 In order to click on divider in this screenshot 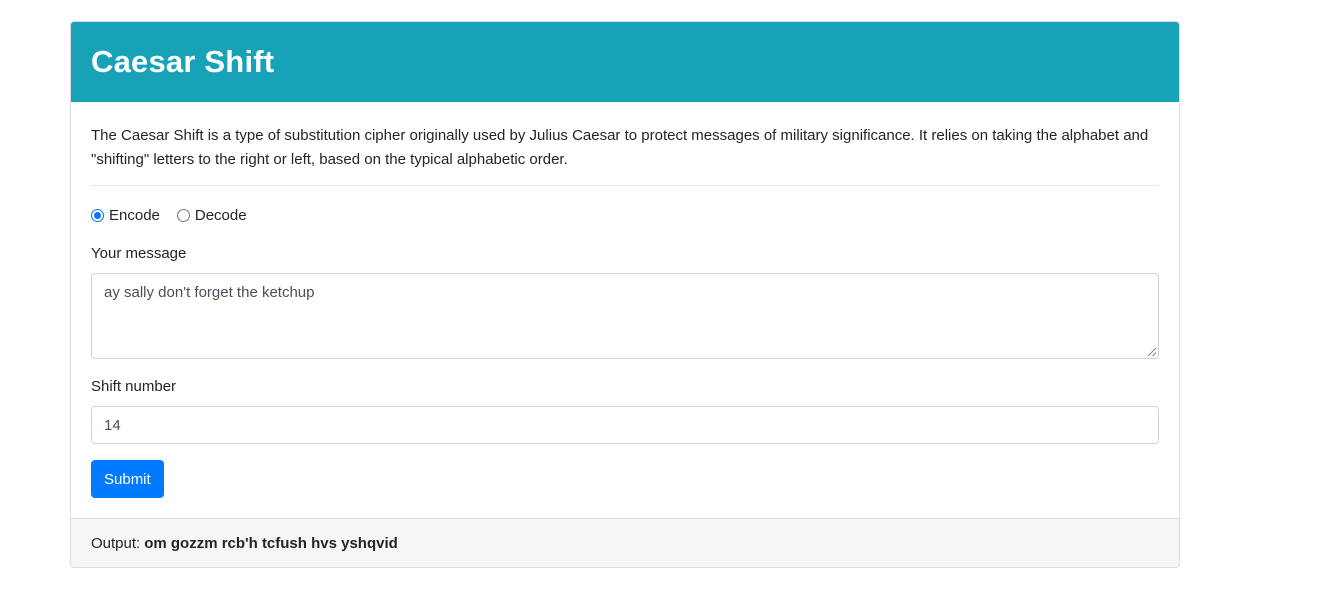, I will do `click(625, 185)`.